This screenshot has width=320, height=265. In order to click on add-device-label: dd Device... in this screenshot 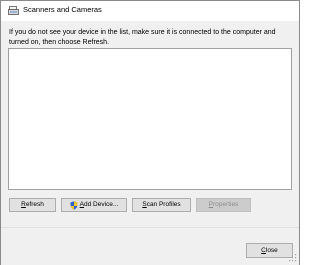, I will do `click(101, 204)`.